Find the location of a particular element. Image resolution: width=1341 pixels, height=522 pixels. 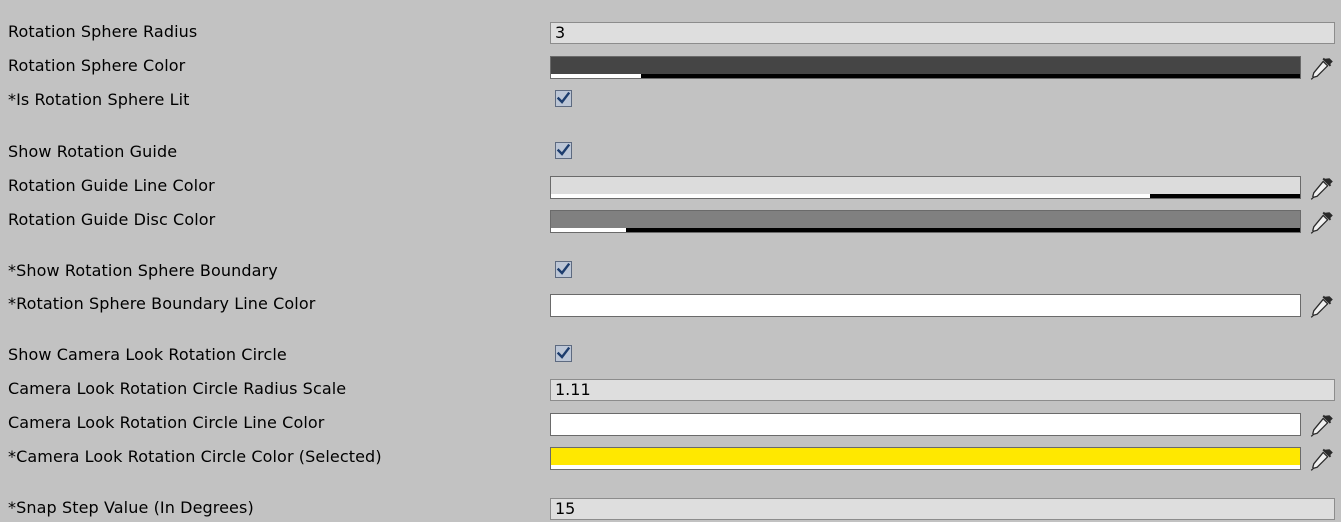

camera-look-rotation-circle-radius-scale-label: Camera Look Rotation Circle Radius Scale is located at coordinates (177, 388).